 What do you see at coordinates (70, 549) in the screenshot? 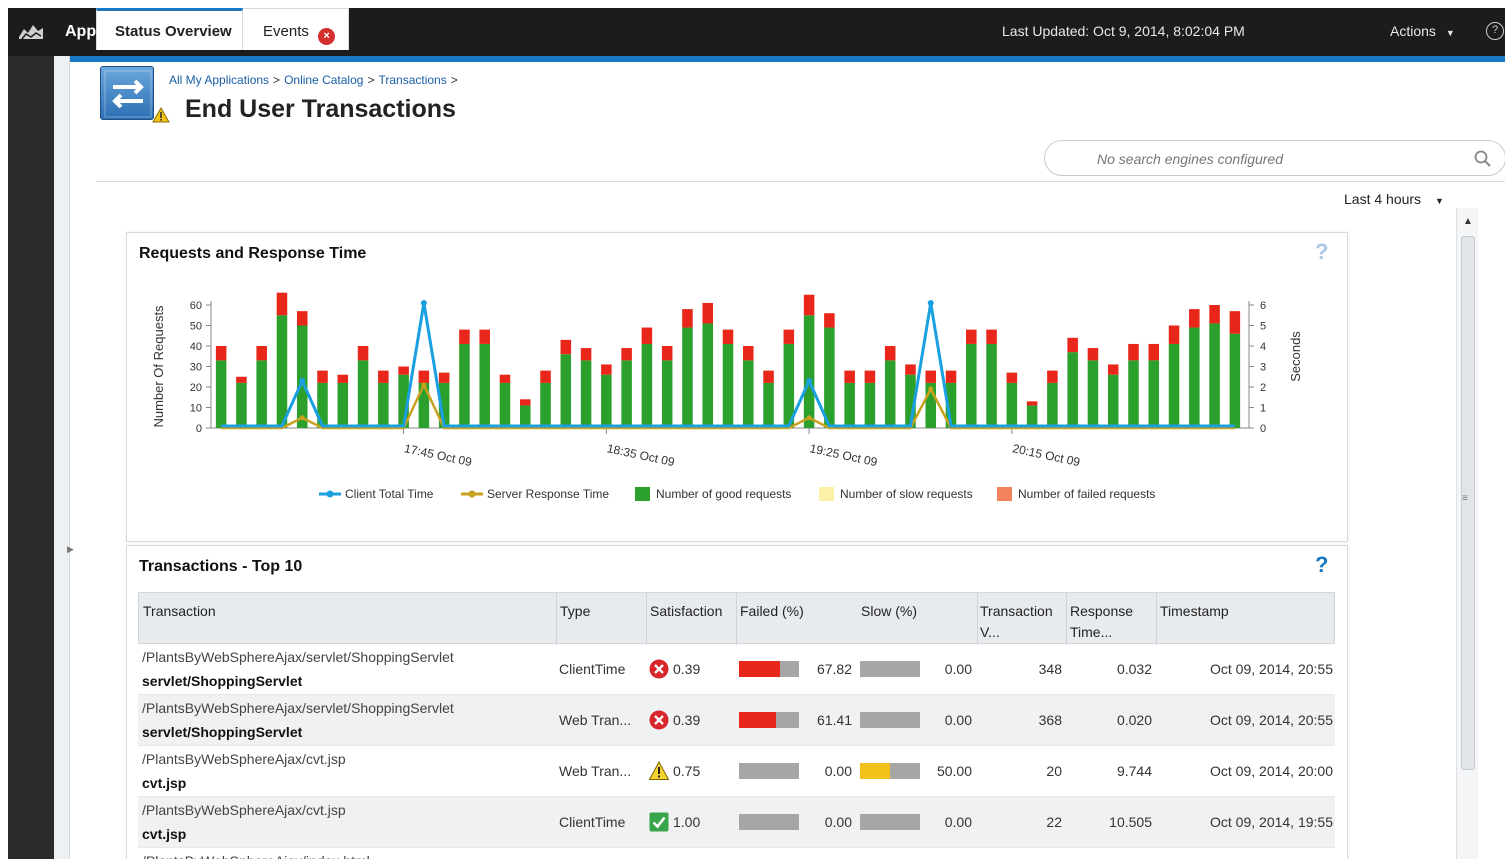
I see `expand-arrow-icon: ▶` at bounding box center [70, 549].